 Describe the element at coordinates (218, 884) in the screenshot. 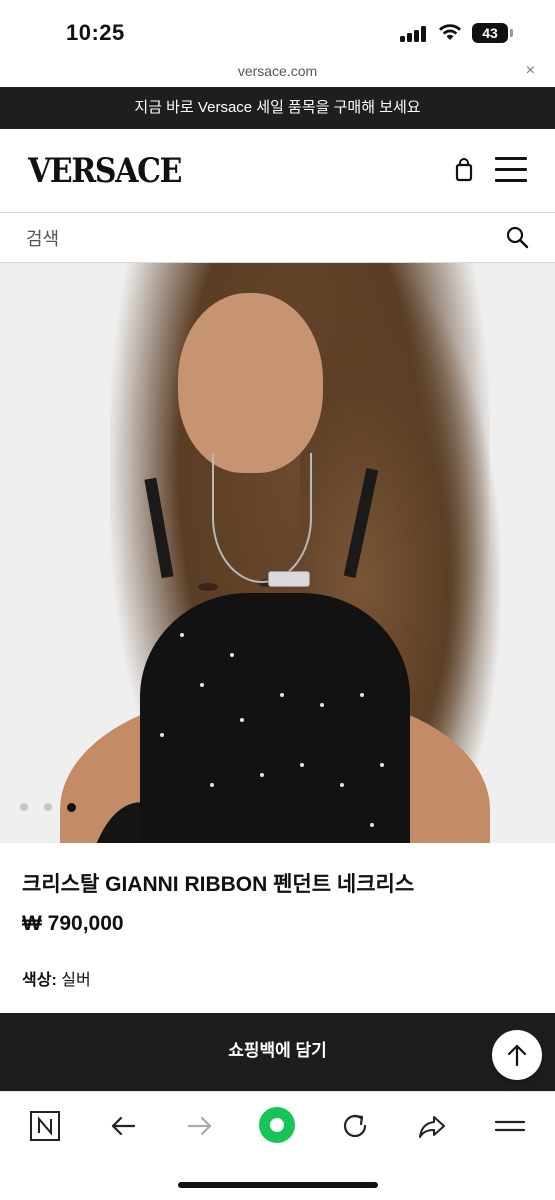

I see `product-title: 크리스탈 GIANNI RIBBON 펜던트 네크리스` at that location.